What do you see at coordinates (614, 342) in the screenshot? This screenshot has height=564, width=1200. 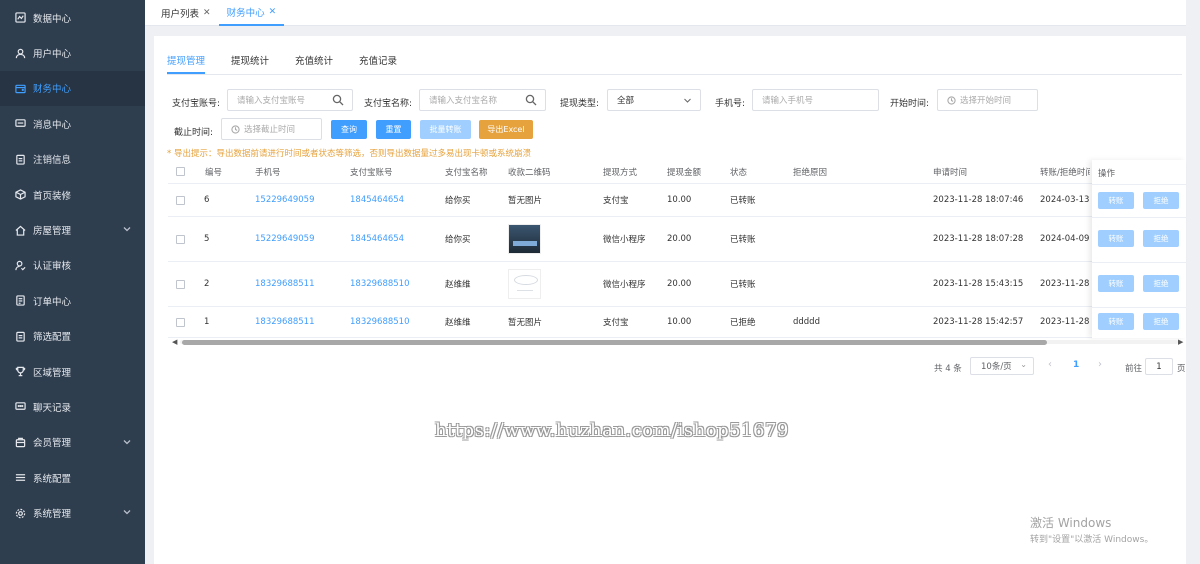 I see `scroll-thumb` at bounding box center [614, 342].